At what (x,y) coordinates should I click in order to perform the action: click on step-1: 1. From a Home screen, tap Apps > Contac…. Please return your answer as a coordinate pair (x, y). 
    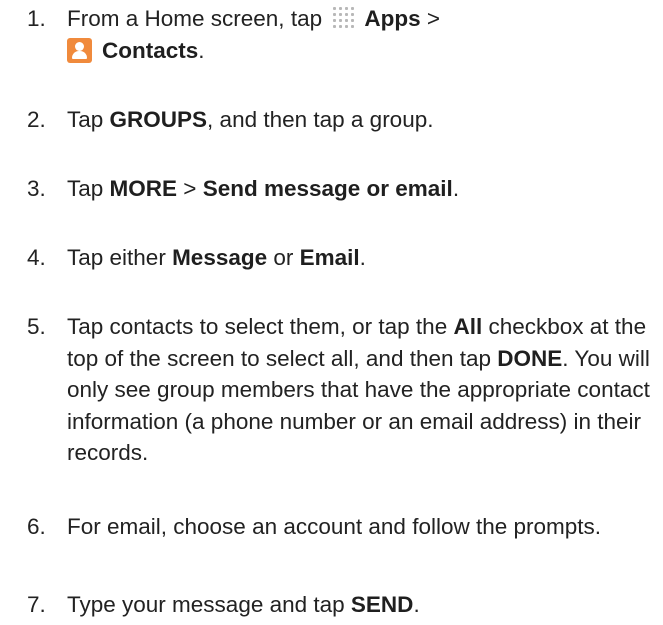
    Looking at the image, I should click on (342, 34).